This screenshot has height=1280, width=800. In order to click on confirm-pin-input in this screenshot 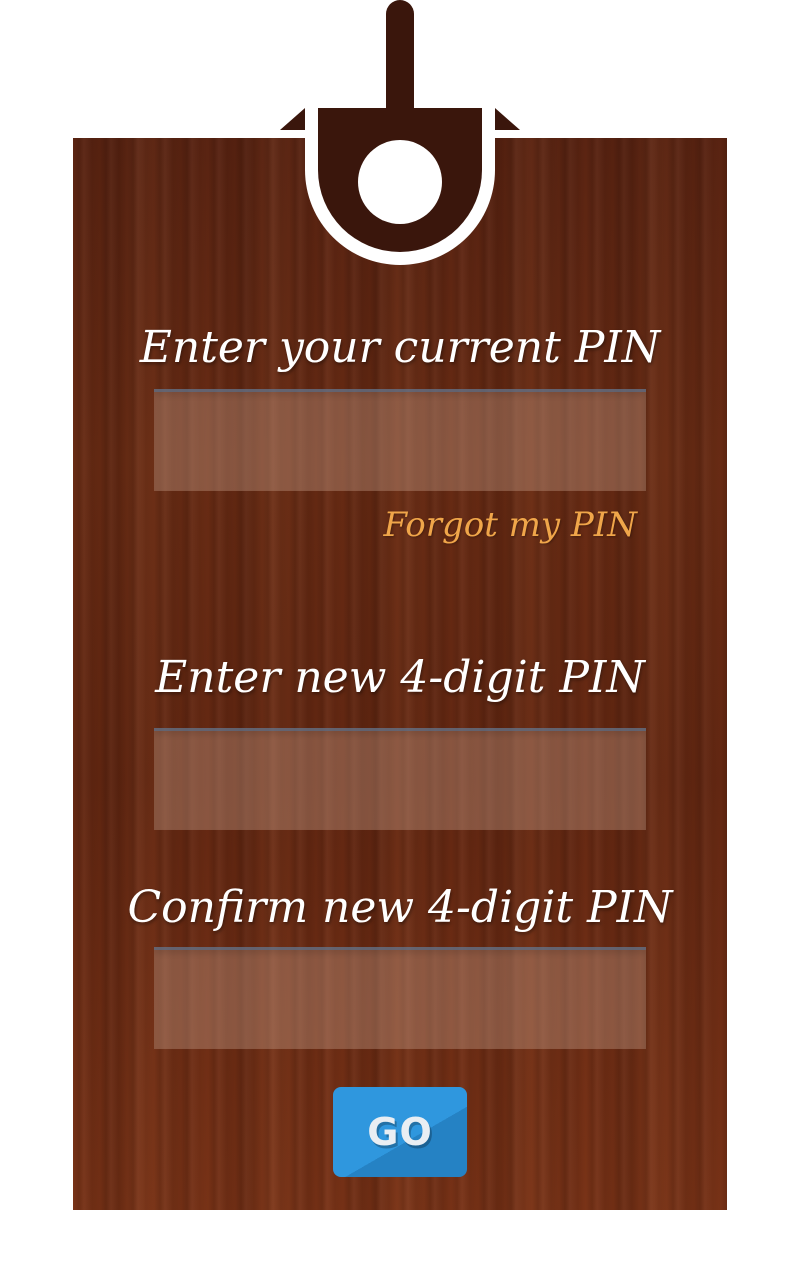, I will do `click(400, 998)`.